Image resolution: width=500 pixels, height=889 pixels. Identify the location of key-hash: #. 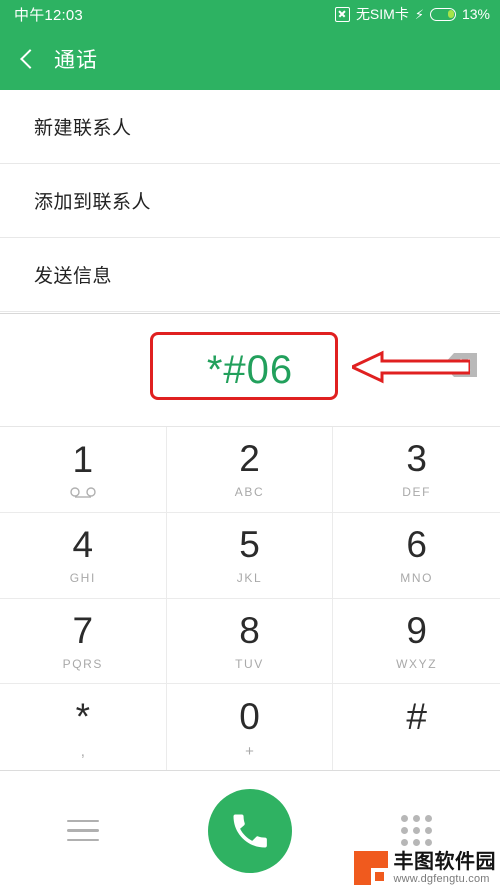
(416, 727).